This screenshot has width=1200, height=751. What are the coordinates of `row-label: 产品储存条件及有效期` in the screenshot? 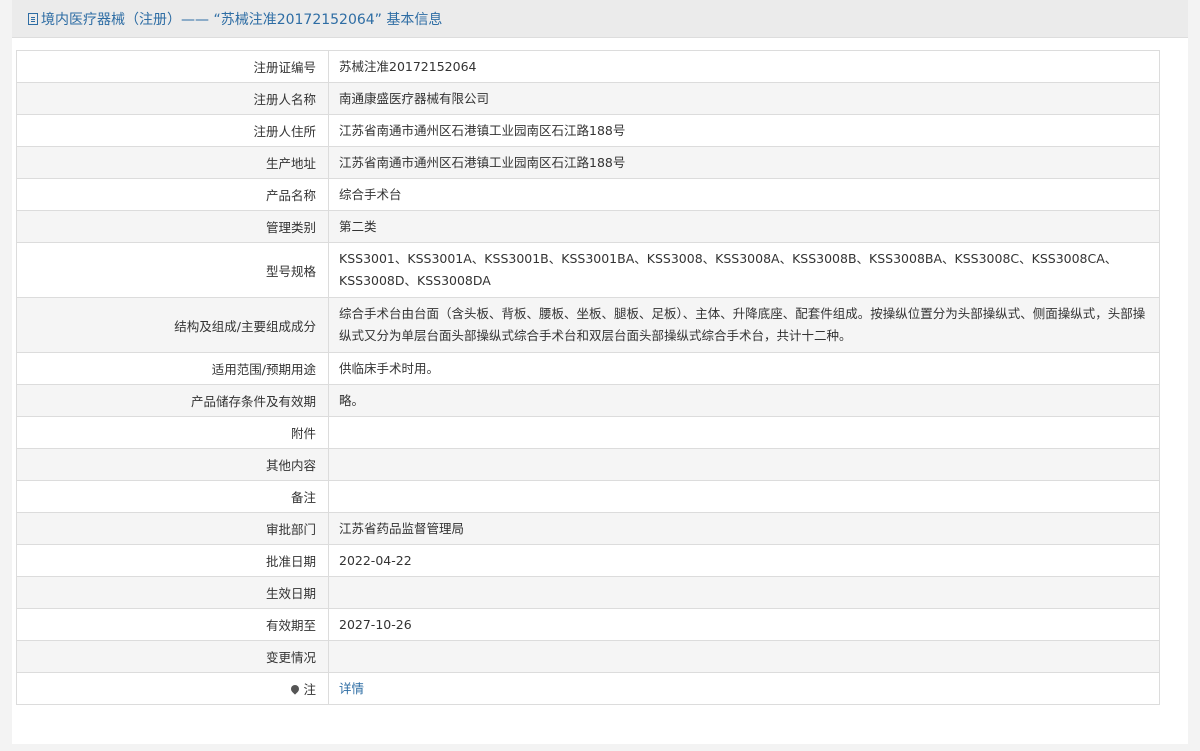 It's located at (172, 400).